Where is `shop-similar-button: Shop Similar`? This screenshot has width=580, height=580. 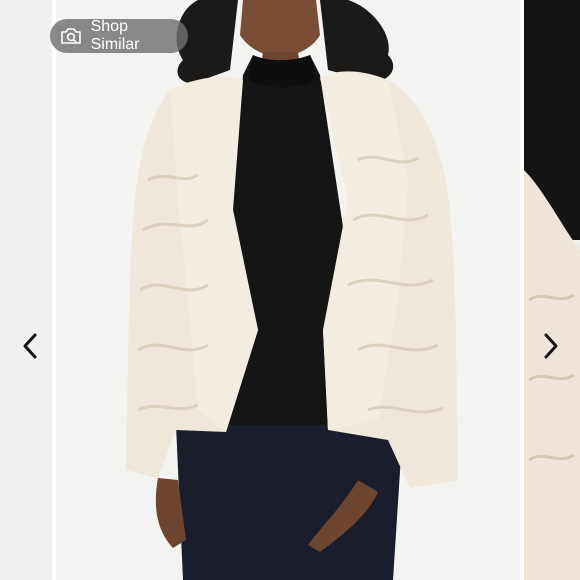 shop-similar-button: Shop Similar is located at coordinates (119, 35).